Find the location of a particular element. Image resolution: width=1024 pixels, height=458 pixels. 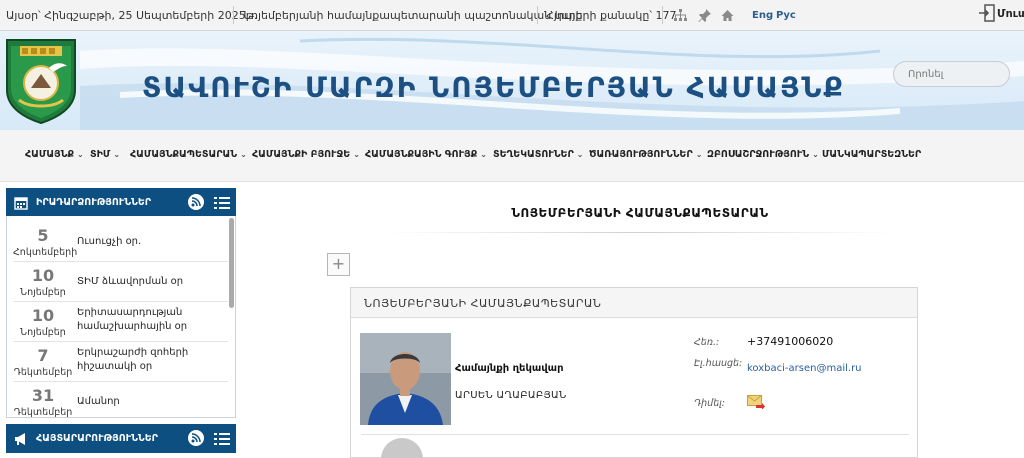

current-date: Այսօր՝ Հինգշաբթի, 25 Սեպտեմբերի 2025թ. is located at coordinates (132, 15).